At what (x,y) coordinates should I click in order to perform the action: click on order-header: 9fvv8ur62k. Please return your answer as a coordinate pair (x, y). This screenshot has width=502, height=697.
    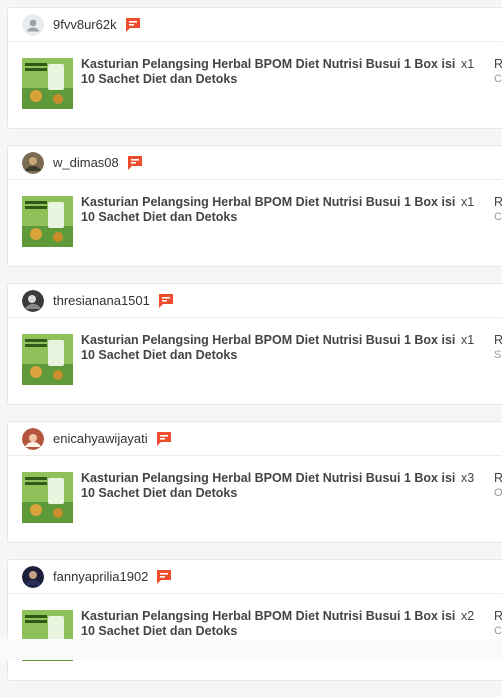
    Looking at the image, I should click on (255, 25).